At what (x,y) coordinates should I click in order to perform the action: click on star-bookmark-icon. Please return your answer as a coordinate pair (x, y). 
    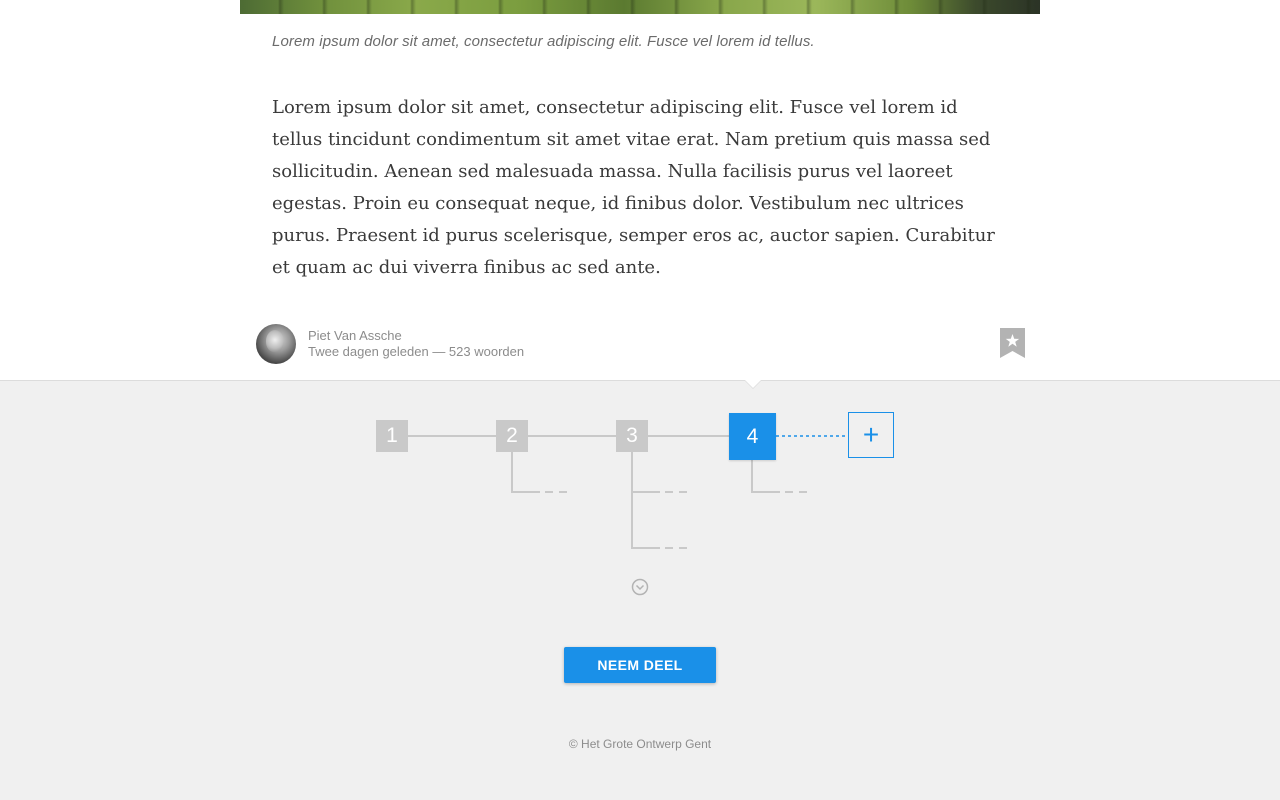
    Looking at the image, I should click on (1012, 343).